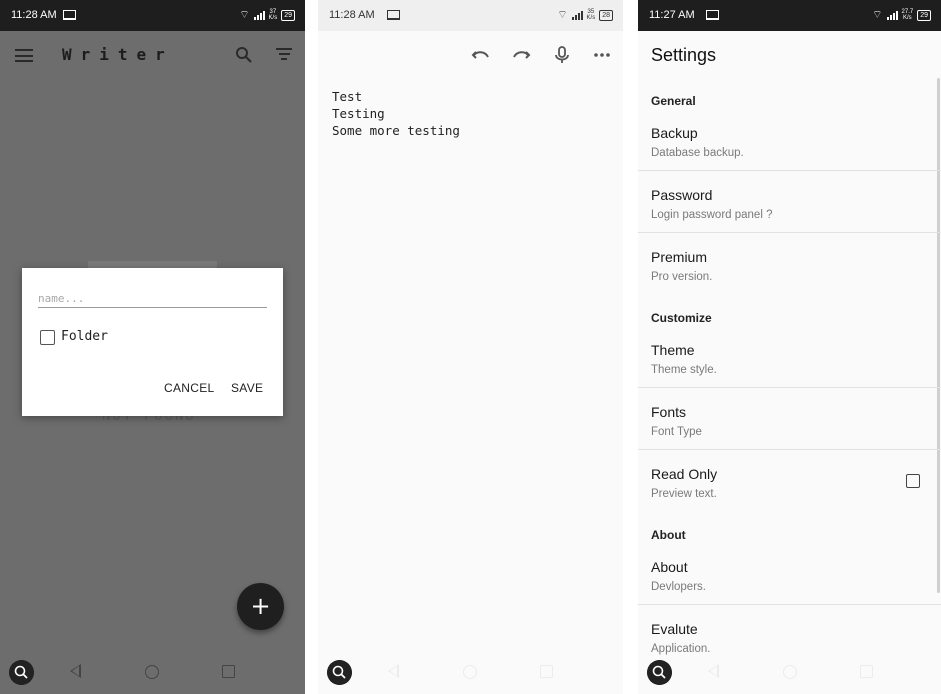  I want to click on pref-title: Read Only, so click(684, 474).